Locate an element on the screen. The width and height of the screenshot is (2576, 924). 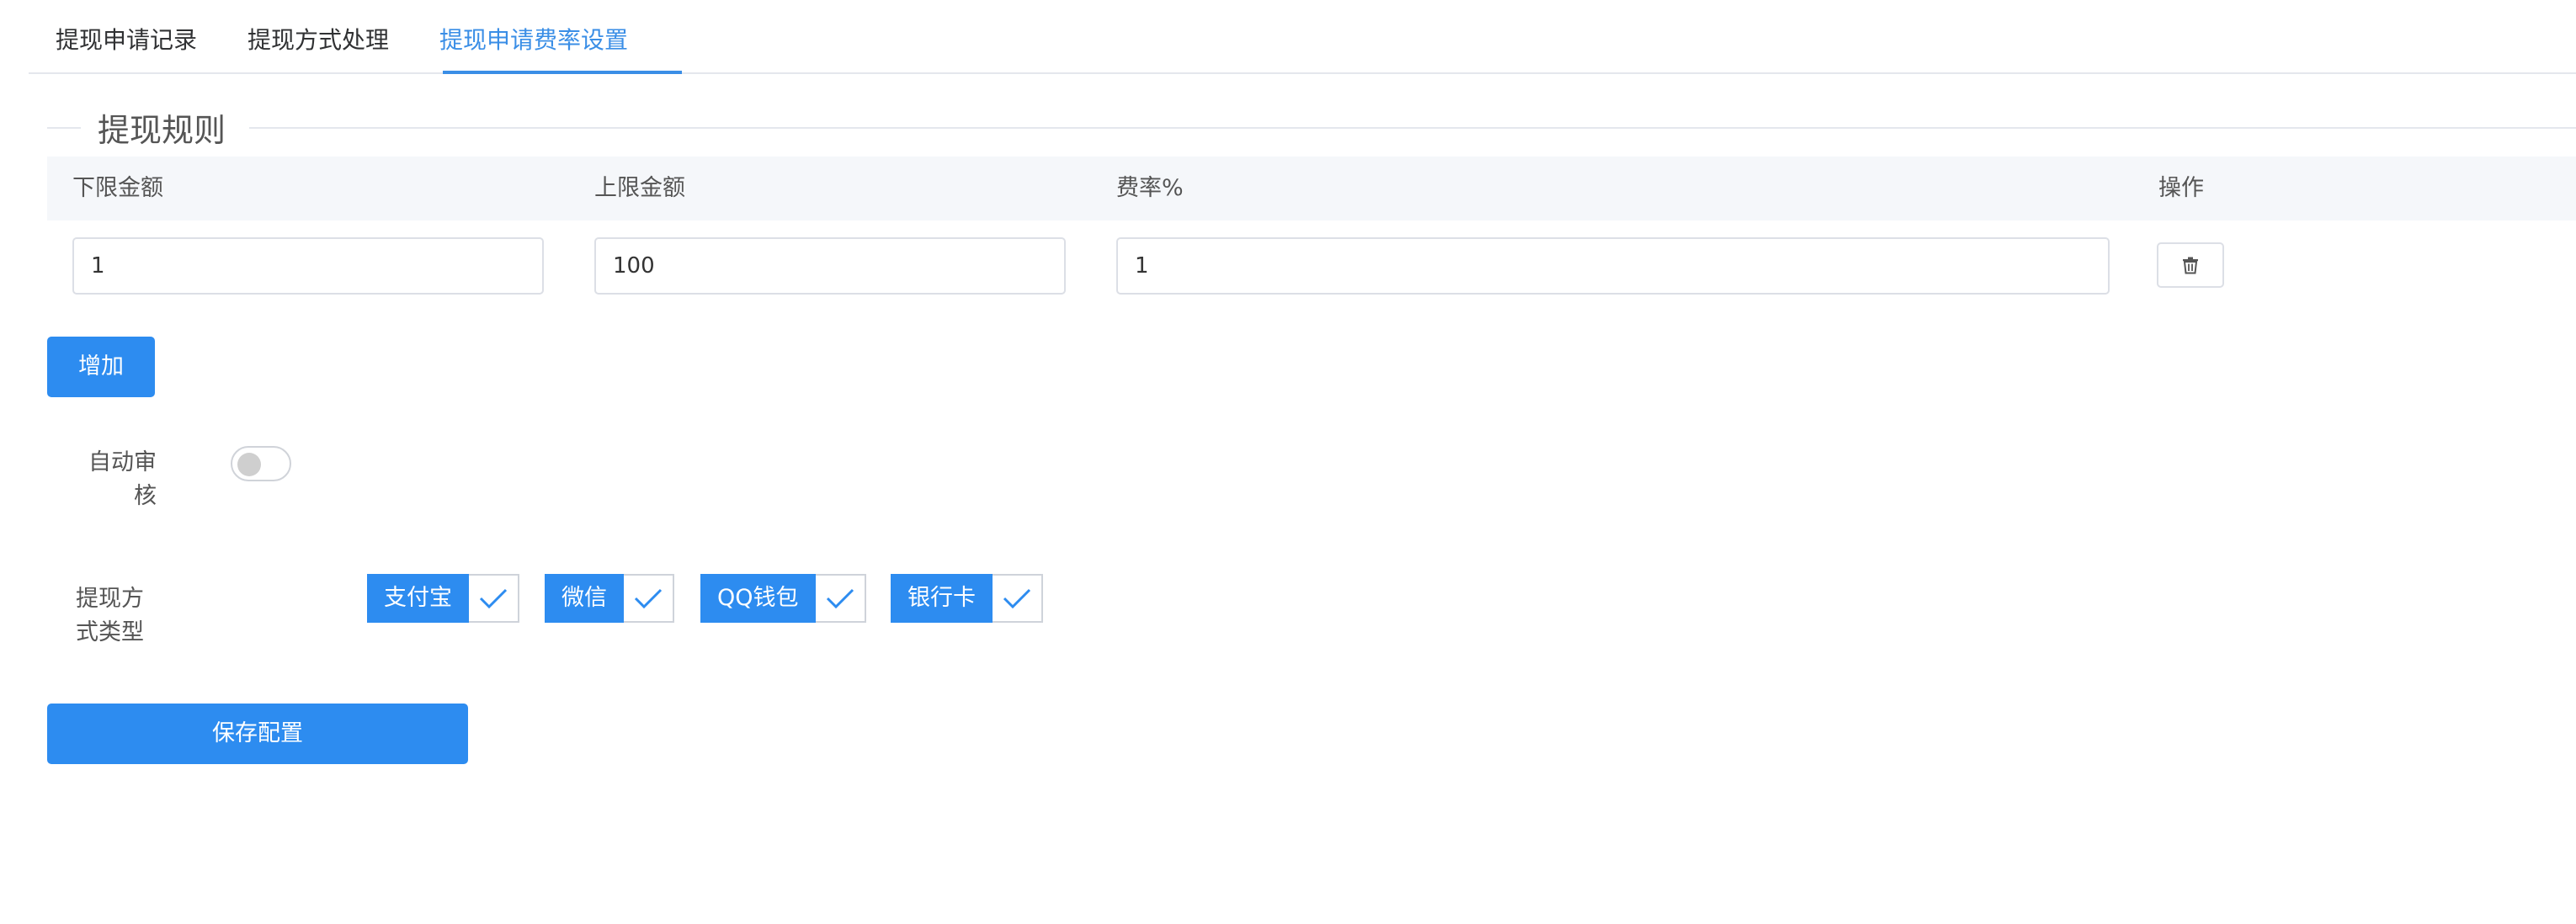
tab-withdraw-records: 提现申请记录 is located at coordinates (127, 36).